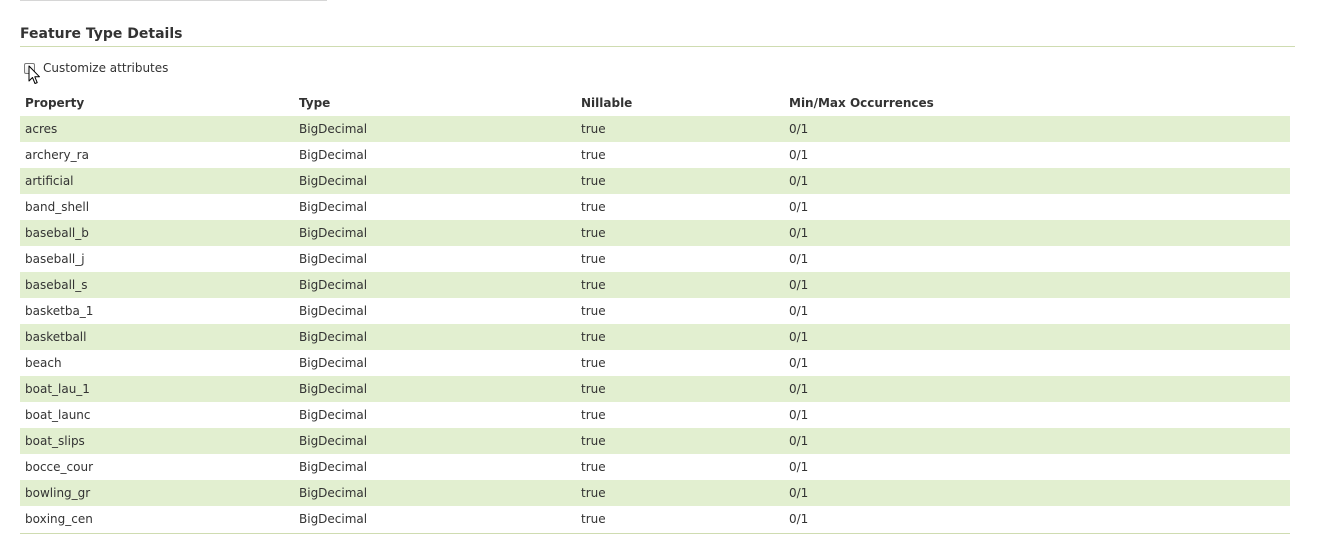  Describe the element at coordinates (655, 415) in the screenshot. I see `table-row: boat_launc BigDecimal true 0/1` at that location.